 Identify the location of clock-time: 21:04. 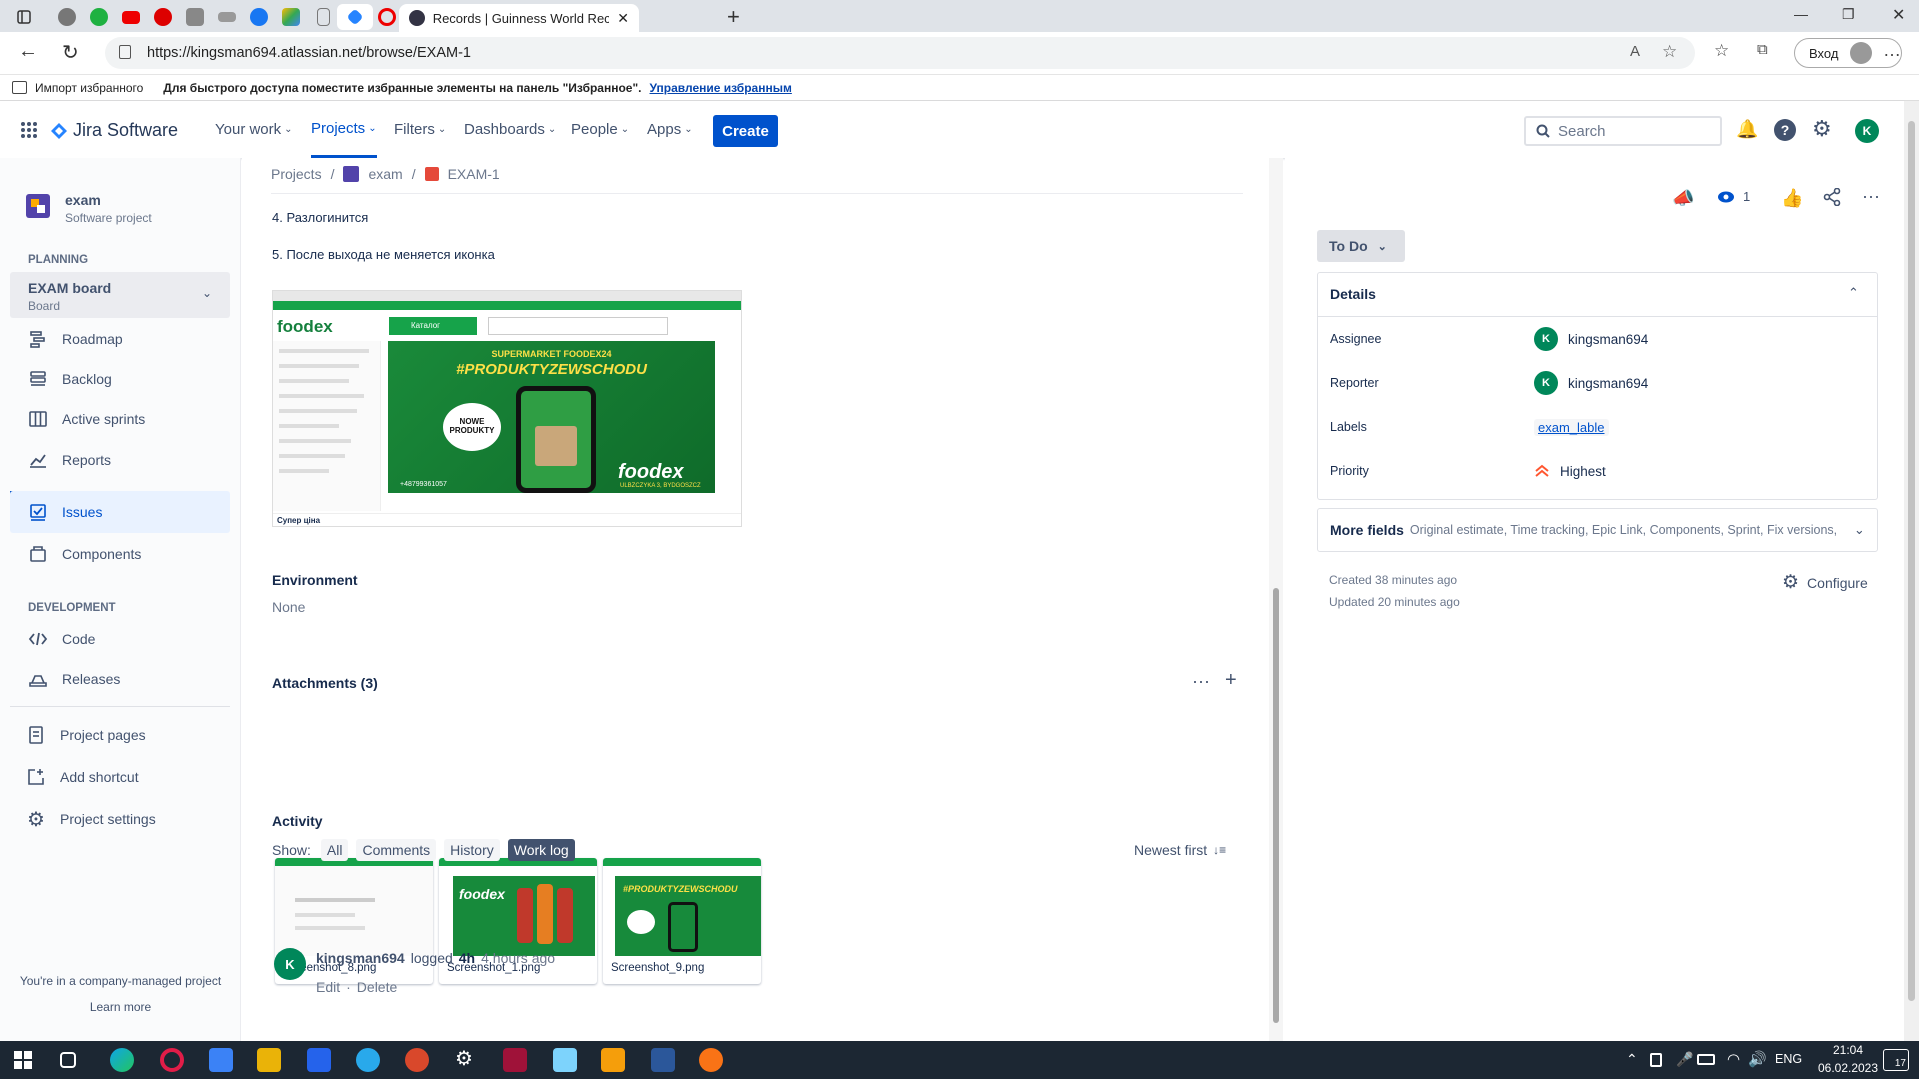
(1848, 1050).